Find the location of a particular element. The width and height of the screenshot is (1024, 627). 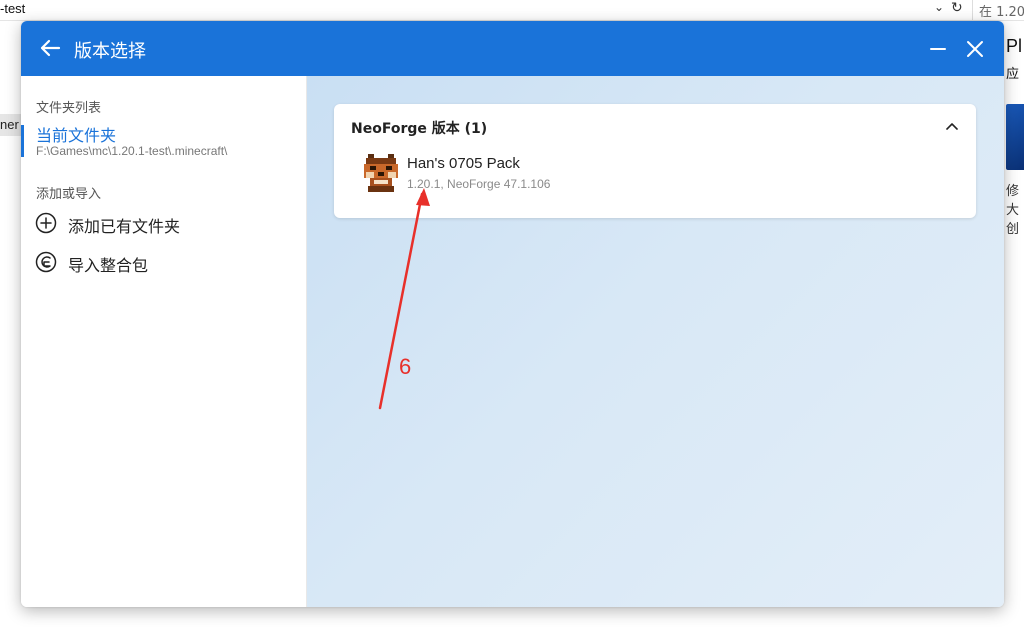

background-right-line: 大 is located at coordinates (1013, 210).